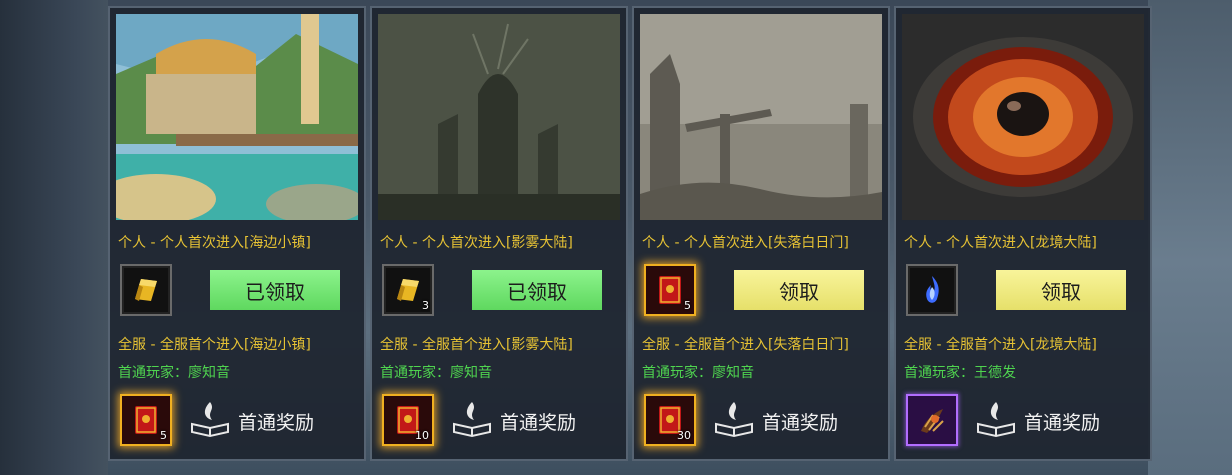  What do you see at coordinates (237, 117) in the screenshot?
I see `seaside-town-image` at bounding box center [237, 117].